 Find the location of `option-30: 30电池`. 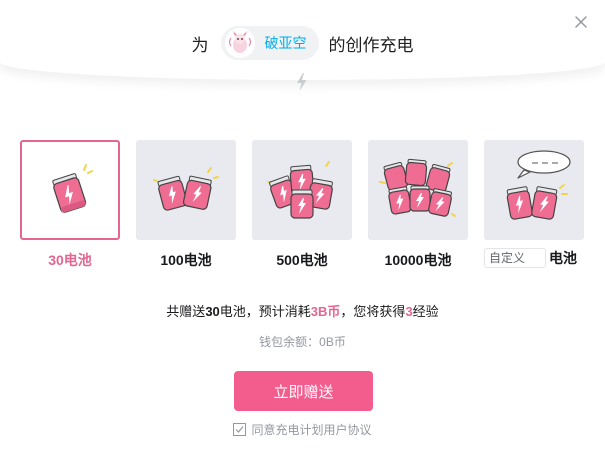

option-30: 30电池 is located at coordinates (70, 205).